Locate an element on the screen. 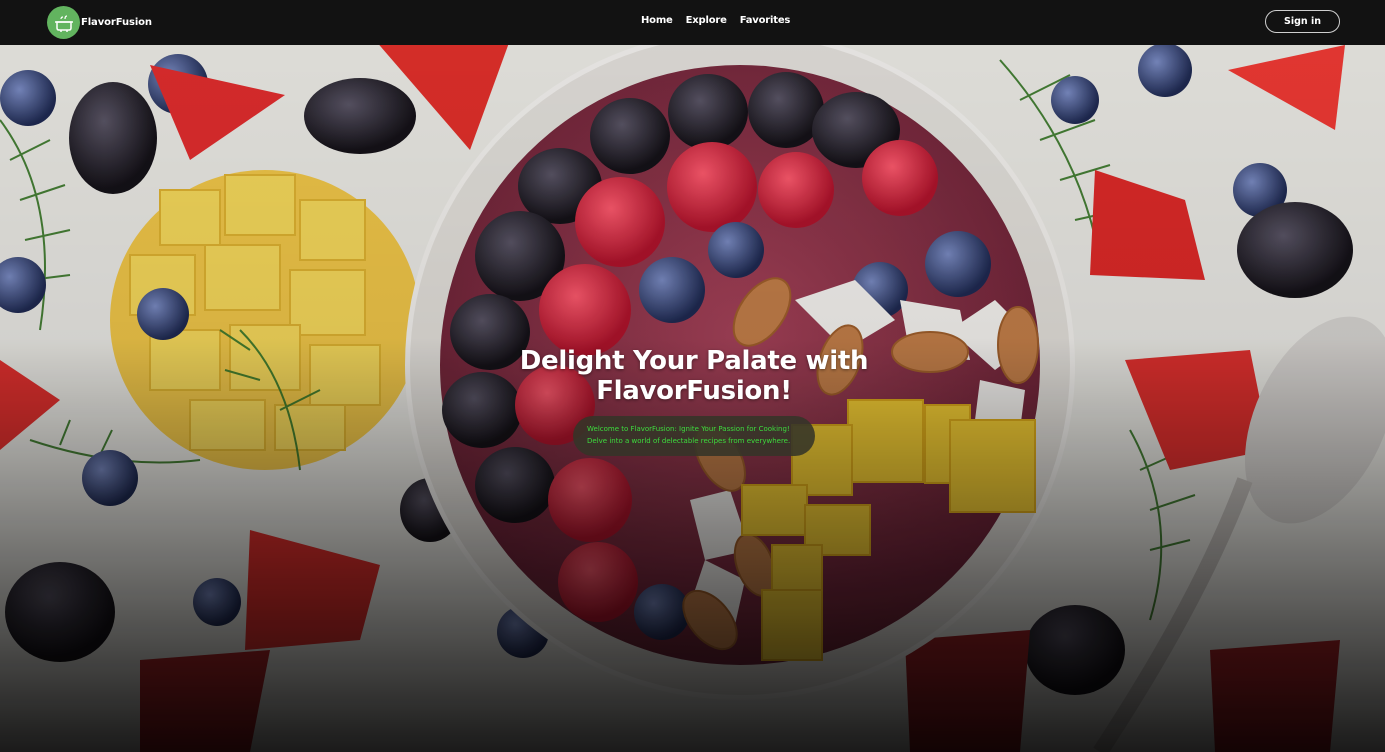 The height and width of the screenshot is (752, 1385). nav-link-home: Home is located at coordinates (657, 20).